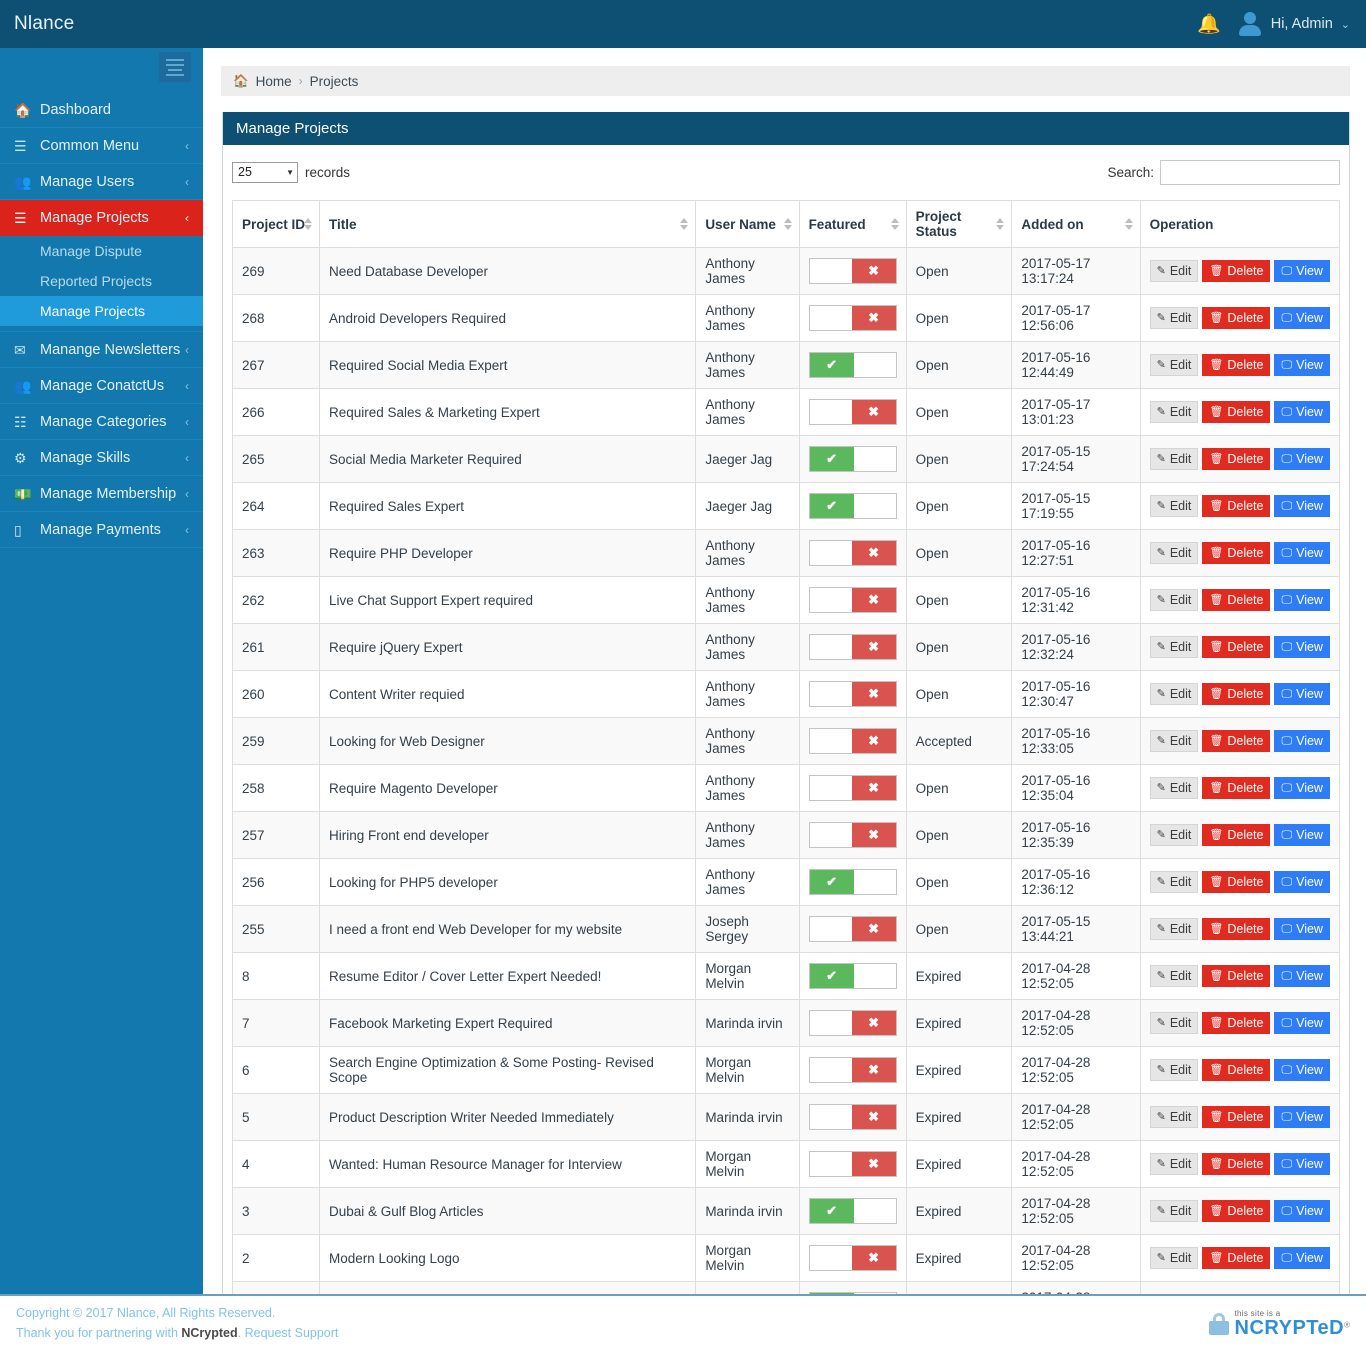 This screenshot has width=1366, height=1351. What do you see at coordinates (101, 251) in the screenshot?
I see `sidebar-subitem-manage-dispute: Manage Dispute` at bounding box center [101, 251].